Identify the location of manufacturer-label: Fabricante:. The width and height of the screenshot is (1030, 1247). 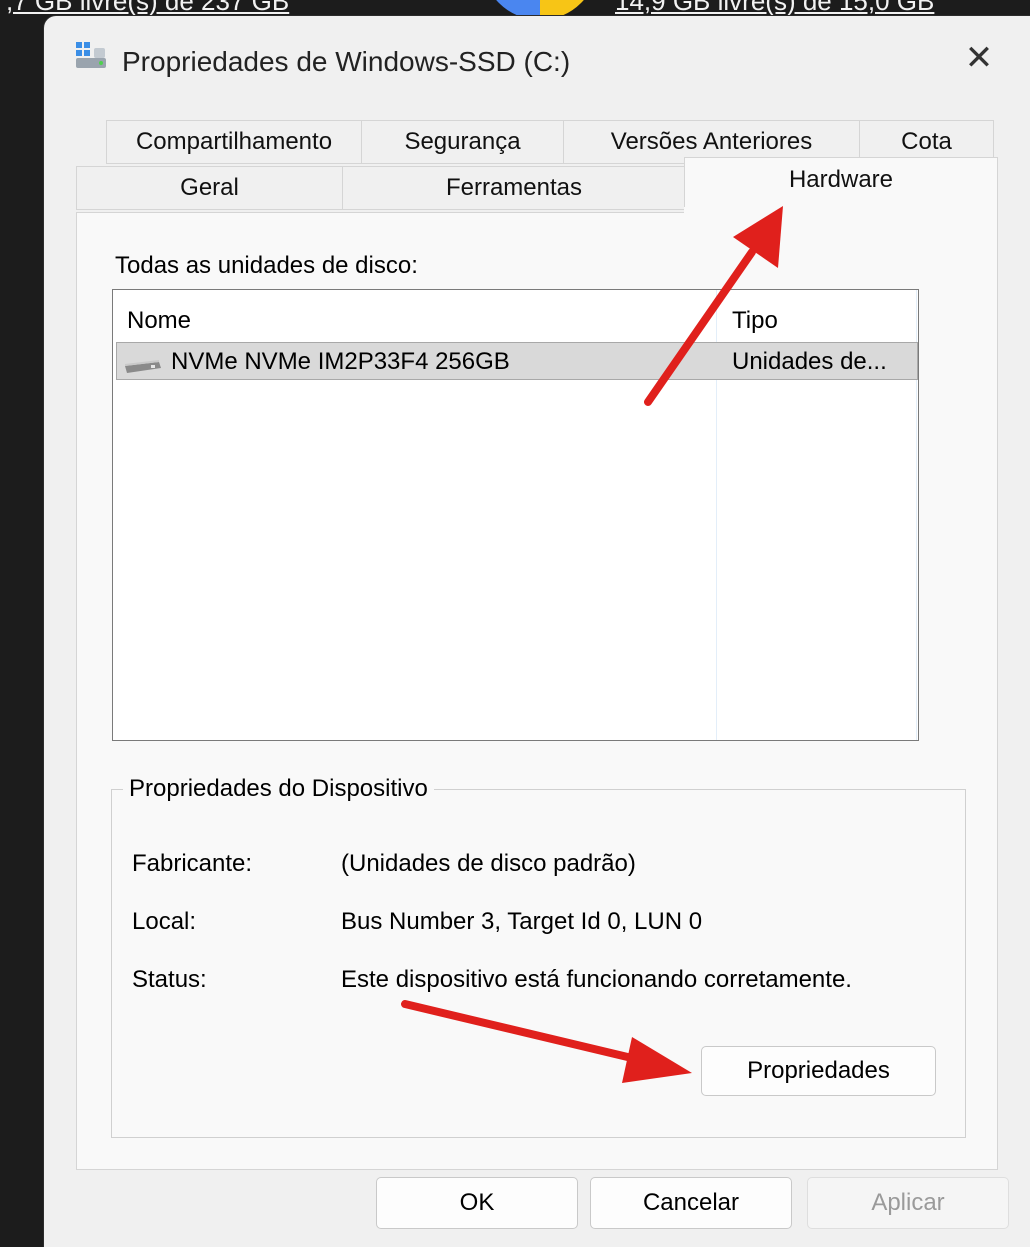
(192, 863).